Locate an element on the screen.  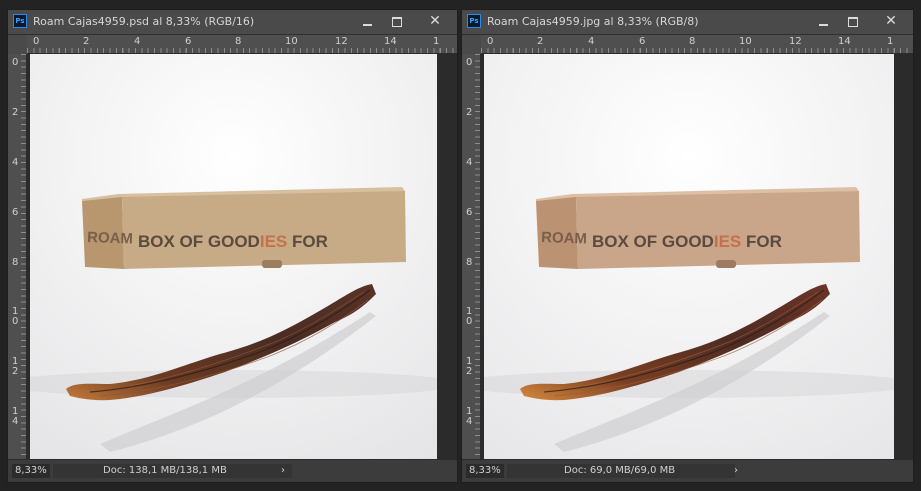
status-bar: 8,33% Doc: 138,1 MB/138,1 MB › is located at coordinates (232, 470).